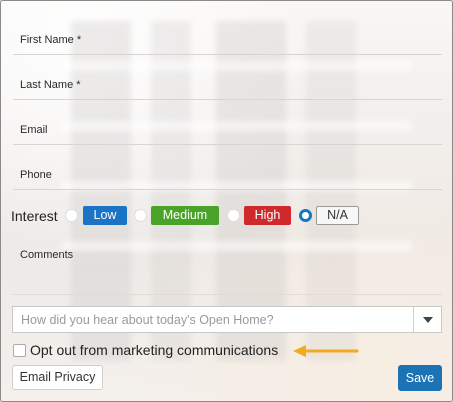 The height and width of the screenshot is (402, 453). What do you see at coordinates (227, 123) in the screenshot?
I see `email-field: Email` at bounding box center [227, 123].